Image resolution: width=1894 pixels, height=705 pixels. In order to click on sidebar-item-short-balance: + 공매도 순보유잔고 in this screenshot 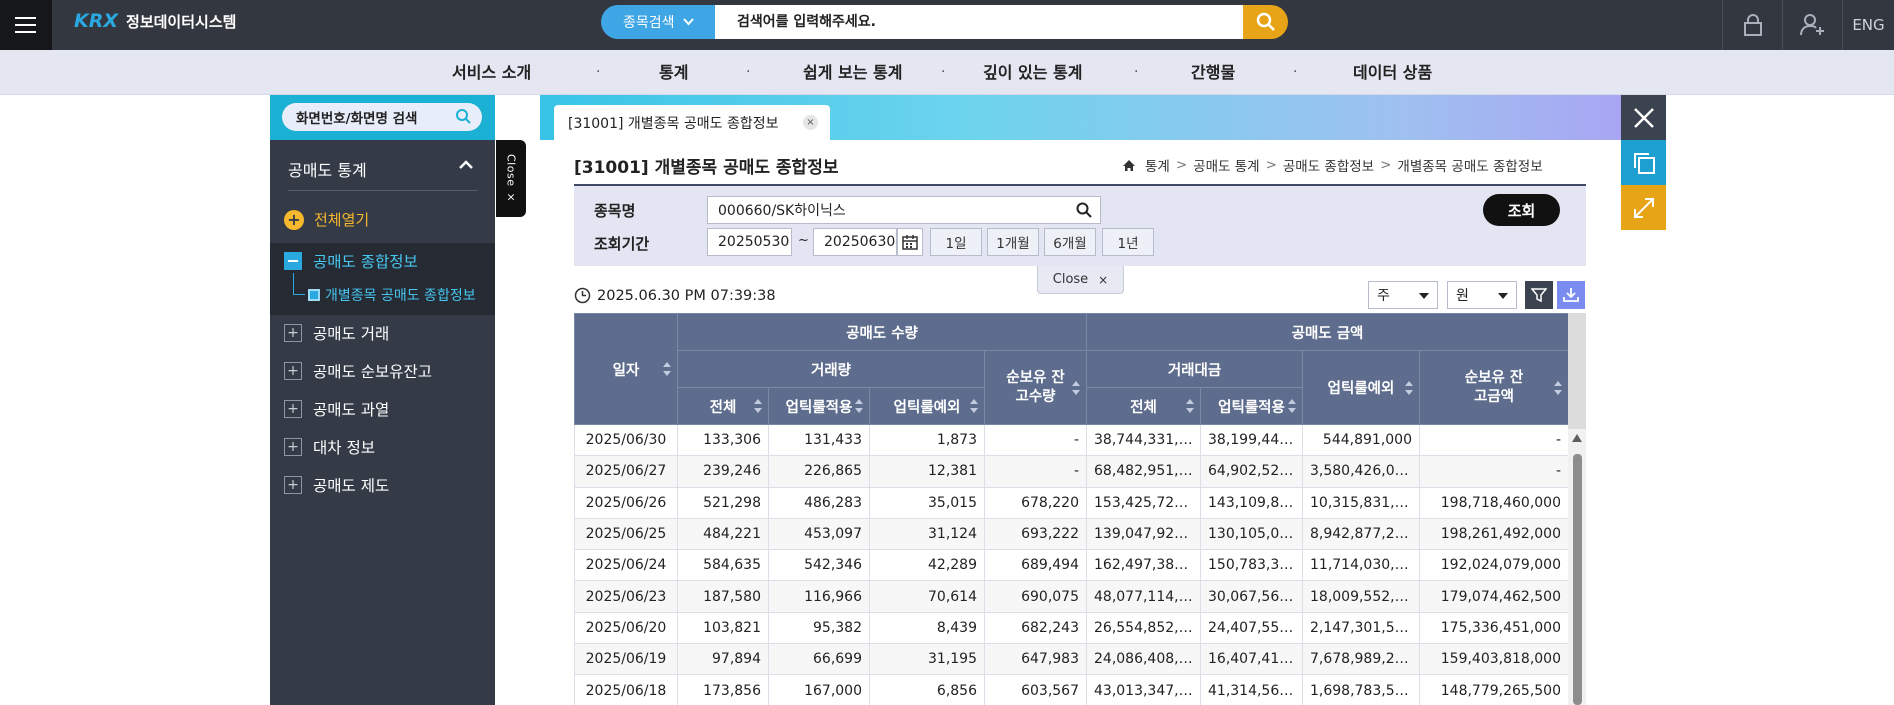, I will do `click(358, 371)`.